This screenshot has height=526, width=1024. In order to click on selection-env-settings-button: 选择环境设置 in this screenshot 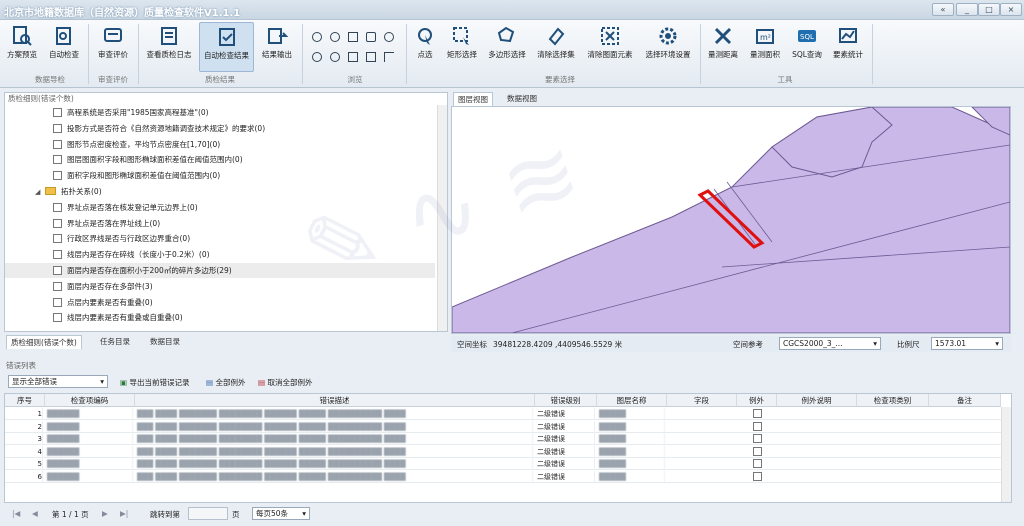, I will do `click(668, 47)`.